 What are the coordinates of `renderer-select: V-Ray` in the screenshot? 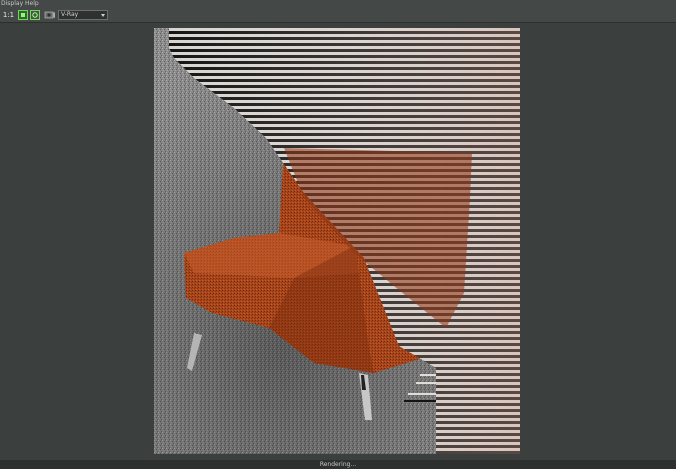 It's located at (83, 15).